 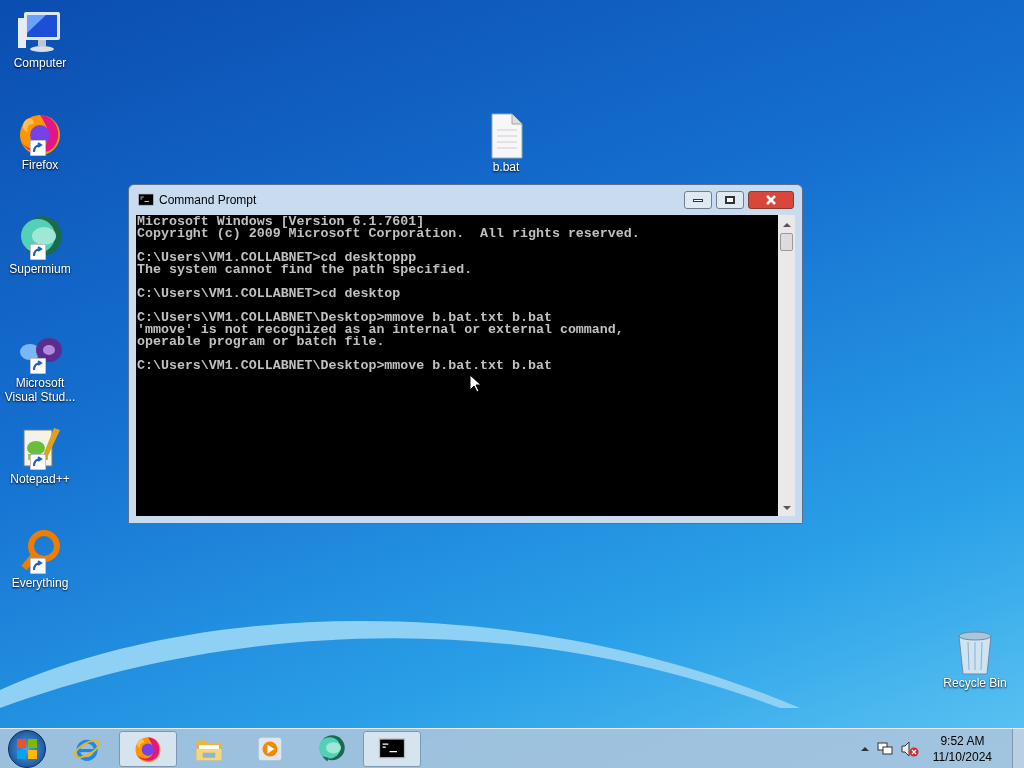 I want to click on taskbar-button, so click(x=392, y=748).